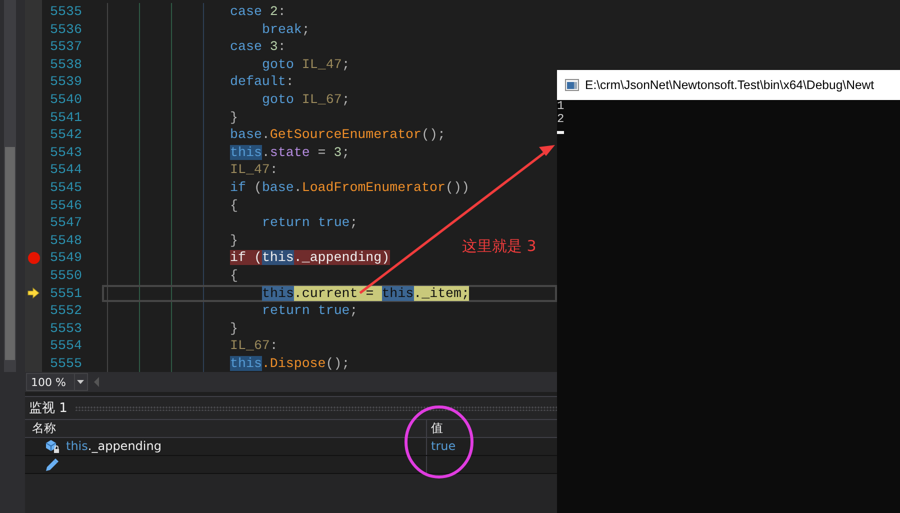 The height and width of the screenshot is (513, 900). I want to click on line-number: 5542, so click(66, 135).